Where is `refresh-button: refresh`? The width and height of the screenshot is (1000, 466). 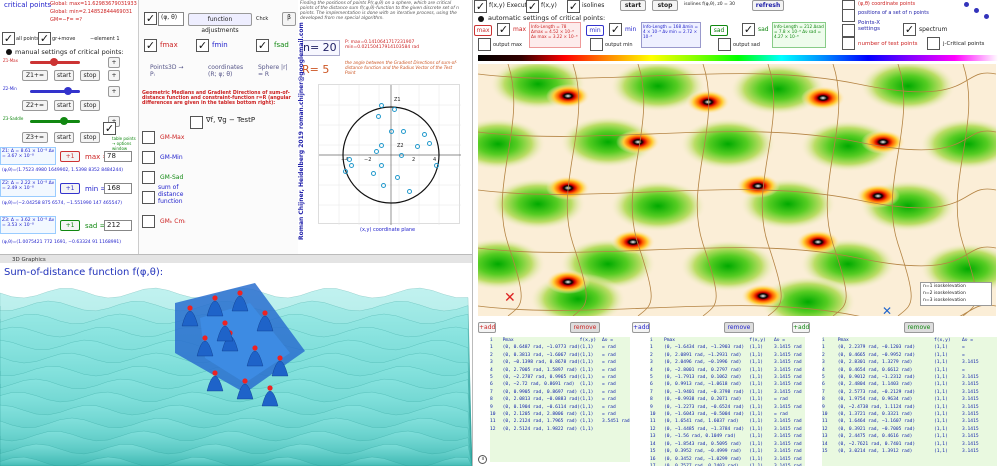 refresh-button: refresh is located at coordinates (768, 5).